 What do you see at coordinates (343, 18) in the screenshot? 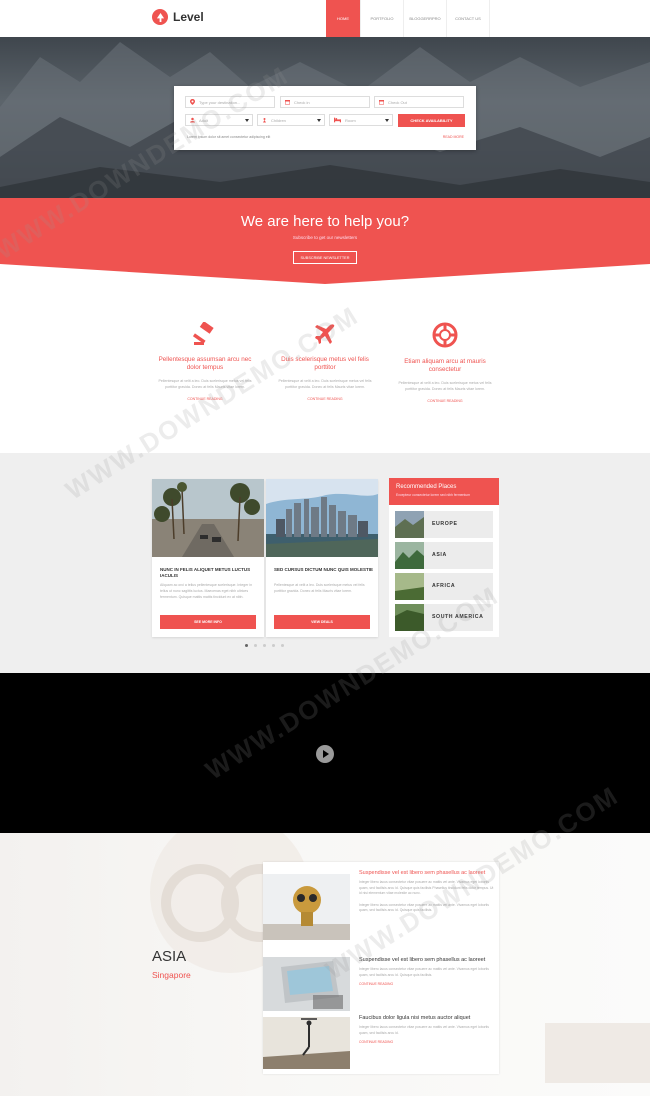
I see `nav-home: HOME` at bounding box center [343, 18].